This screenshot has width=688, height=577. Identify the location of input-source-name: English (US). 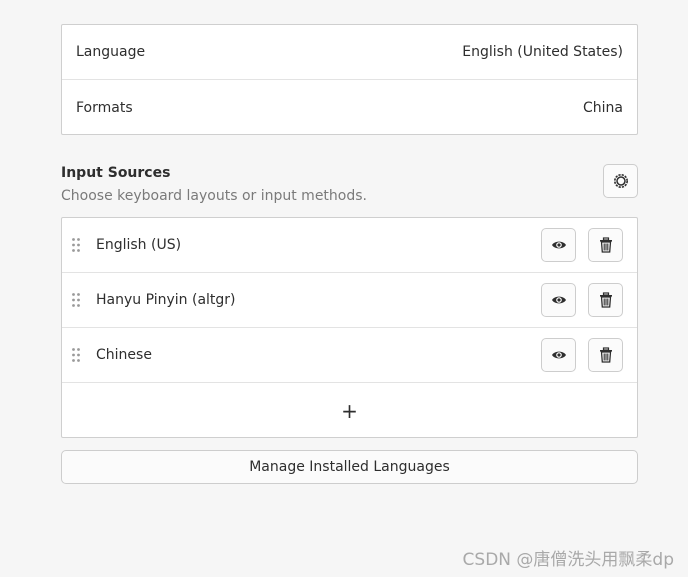
(139, 245).